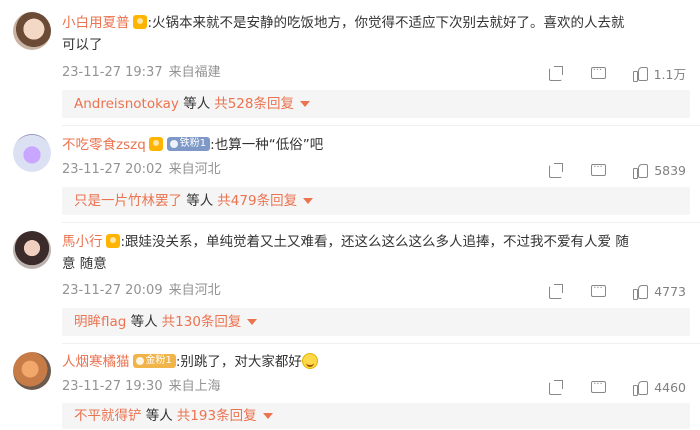 Image resolution: width=700 pixels, height=430 pixels. I want to click on reply-count: 共193条回复, so click(217, 416).